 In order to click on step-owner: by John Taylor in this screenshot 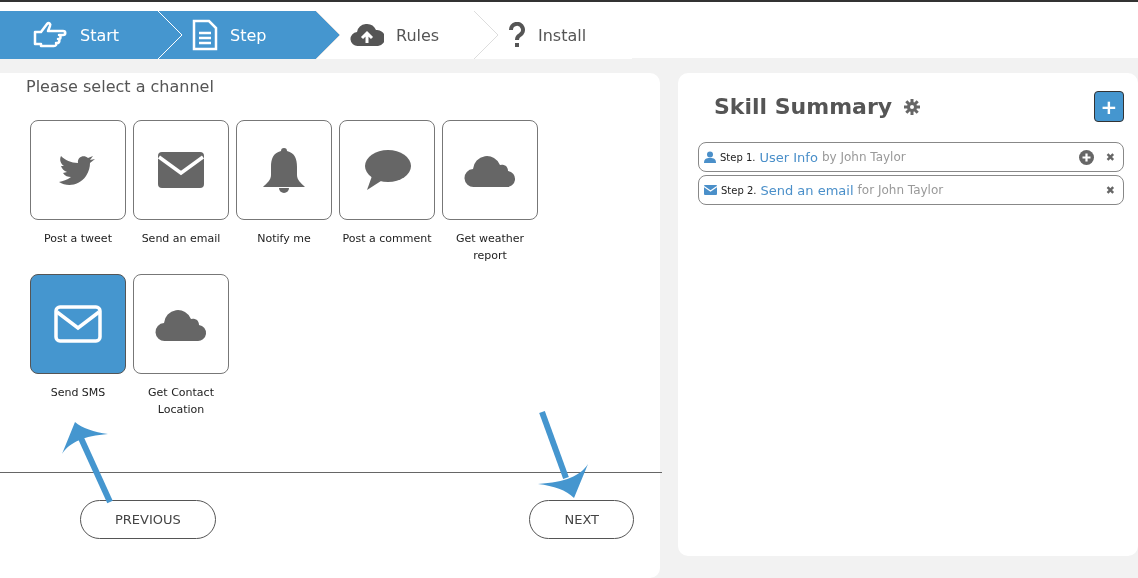, I will do `click(863, 157)`.